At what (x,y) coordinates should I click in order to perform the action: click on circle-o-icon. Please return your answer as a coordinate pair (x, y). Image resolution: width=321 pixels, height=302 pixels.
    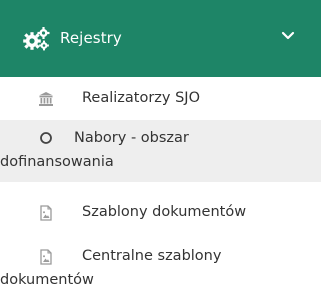
    Looking at the image, I should click on (46, 138).